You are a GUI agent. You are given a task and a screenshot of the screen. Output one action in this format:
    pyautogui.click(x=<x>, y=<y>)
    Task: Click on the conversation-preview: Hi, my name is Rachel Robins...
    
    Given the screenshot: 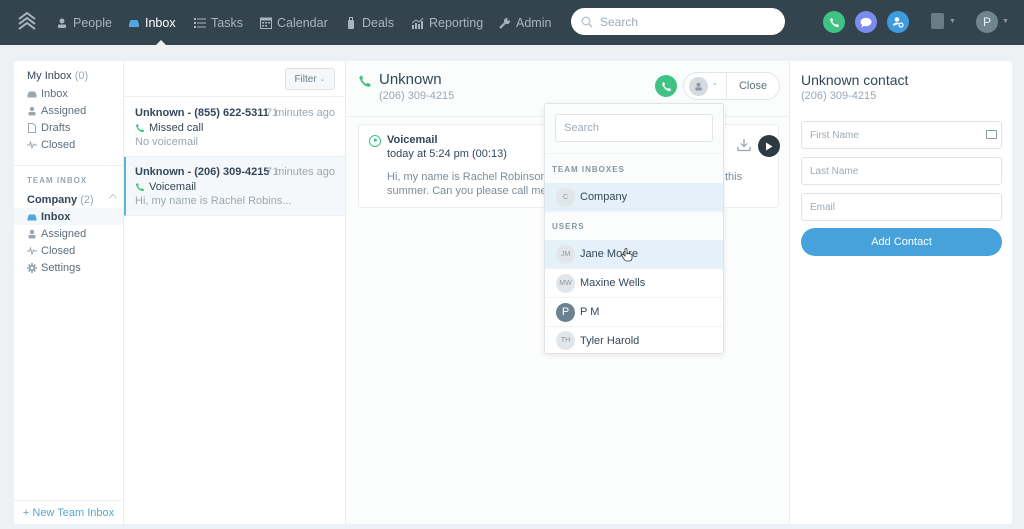 What is the action you would take?
    pyautogui.click(x=213, y=201)
    